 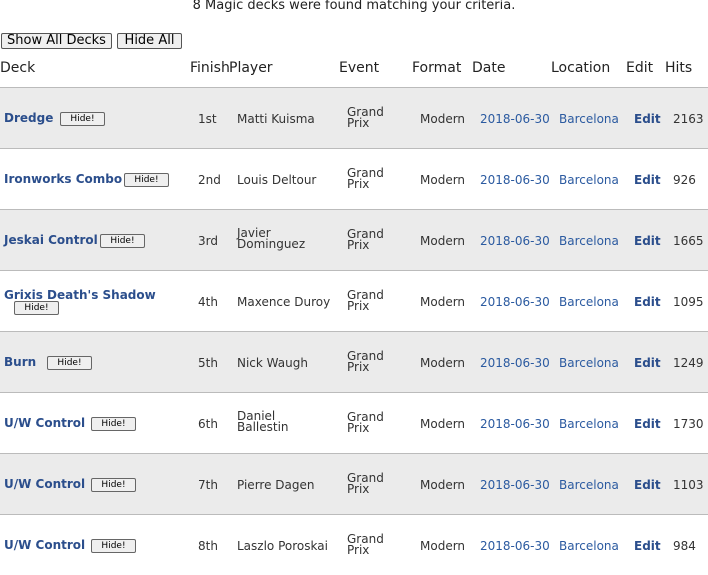 What do you see at coordinates (277, 180) in the screenshot?
I see `player-cell: Louis Deltour` at bounding box center [277, 180].